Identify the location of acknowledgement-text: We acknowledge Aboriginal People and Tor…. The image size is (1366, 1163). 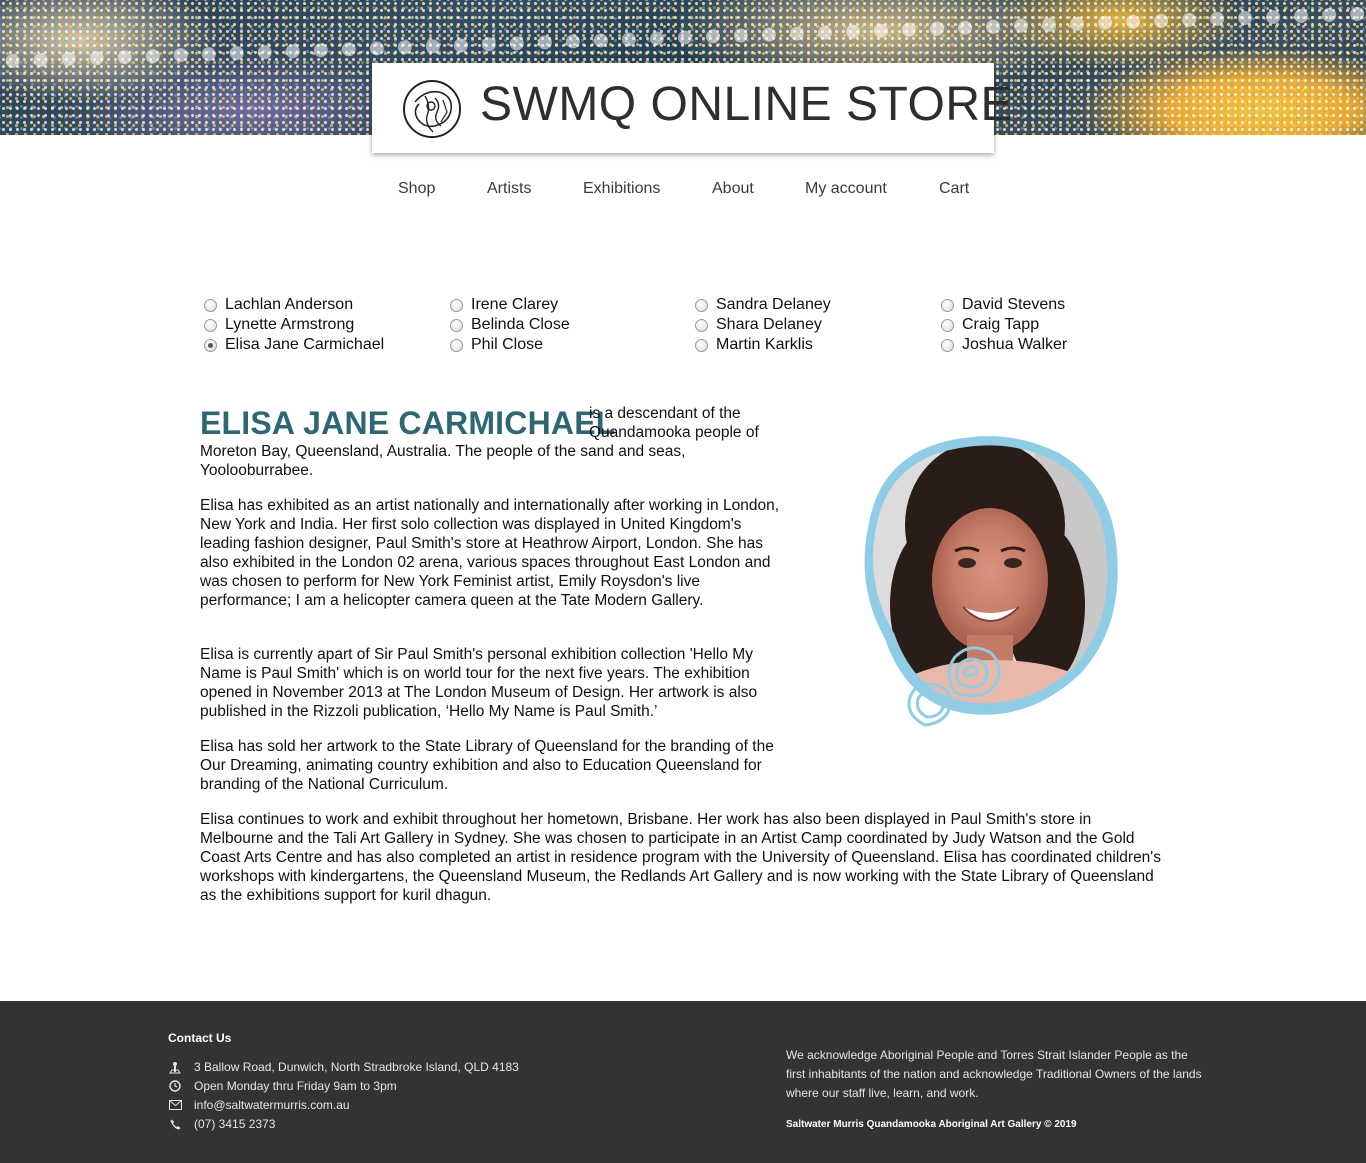
(994, 1074).